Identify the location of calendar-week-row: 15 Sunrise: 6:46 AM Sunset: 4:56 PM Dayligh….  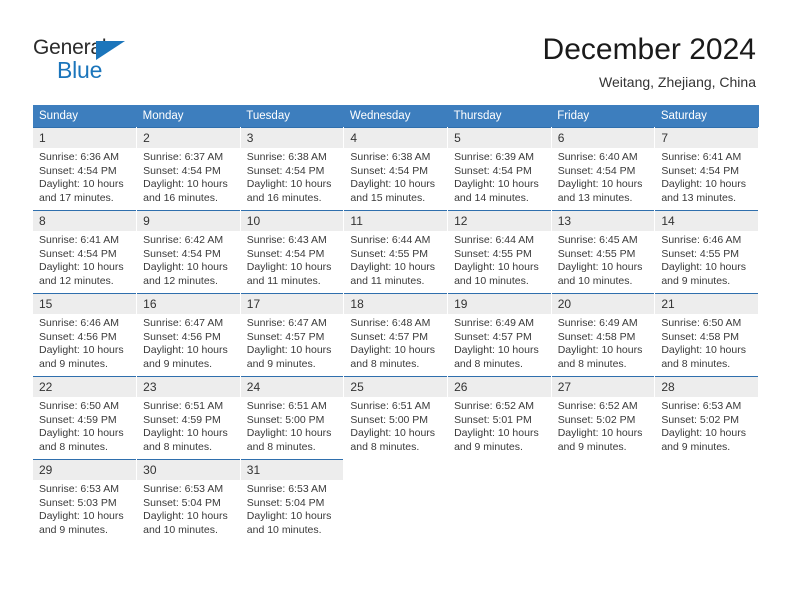
(396, 335).